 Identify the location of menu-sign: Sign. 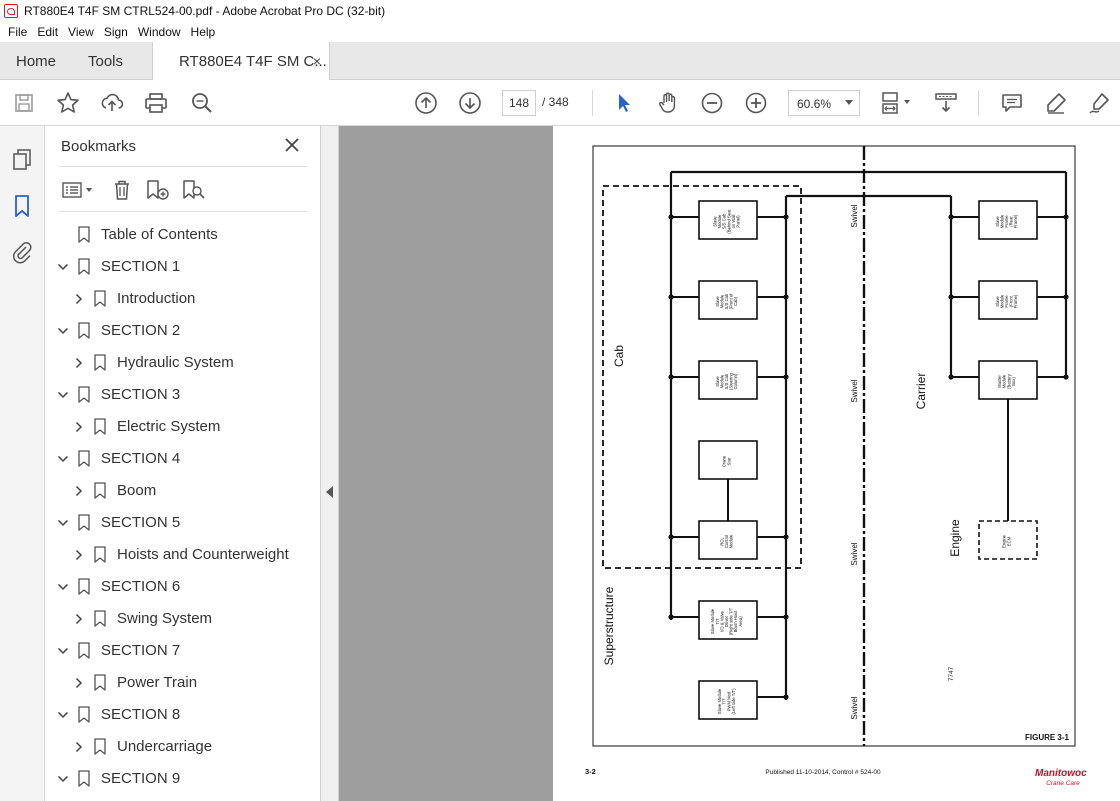
(116, 32).